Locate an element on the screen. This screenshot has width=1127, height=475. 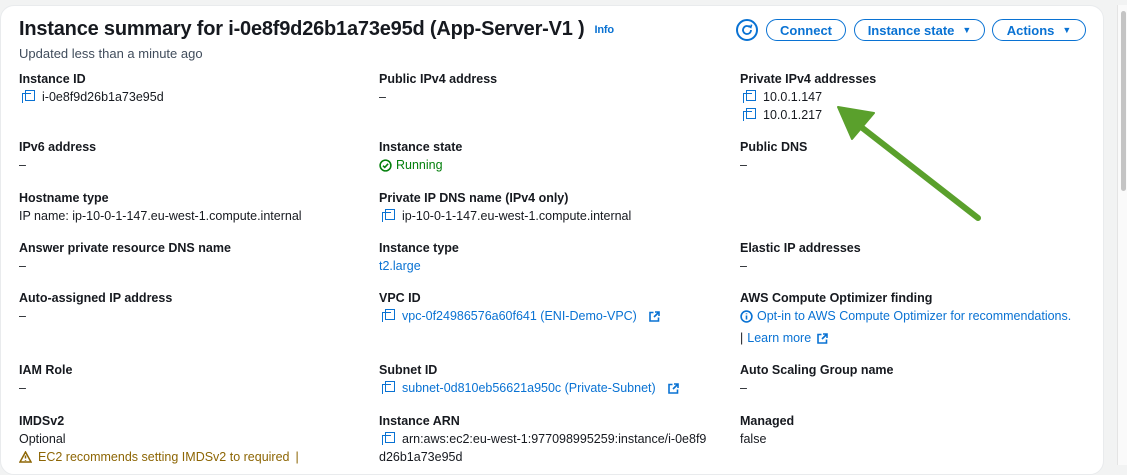
answer-private-dns-field: Answer private resource DNS name – is located at coordinates (125, 257).